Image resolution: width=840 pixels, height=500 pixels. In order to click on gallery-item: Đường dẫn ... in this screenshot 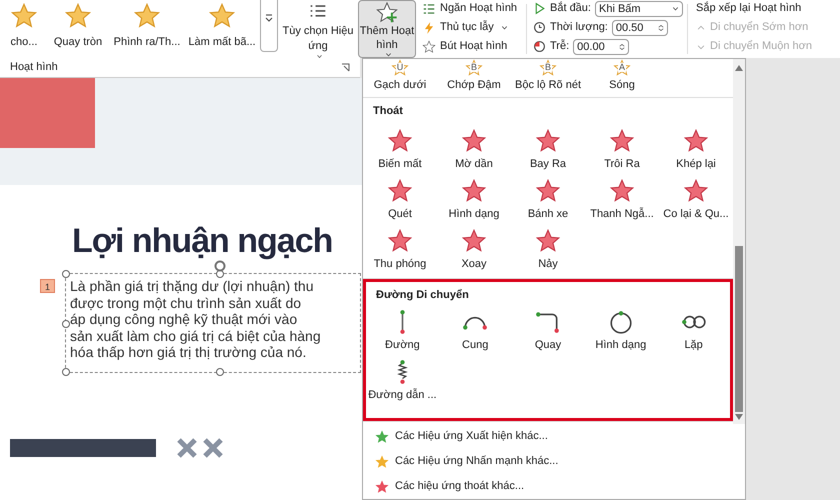, I will do `click(402, 382)`.